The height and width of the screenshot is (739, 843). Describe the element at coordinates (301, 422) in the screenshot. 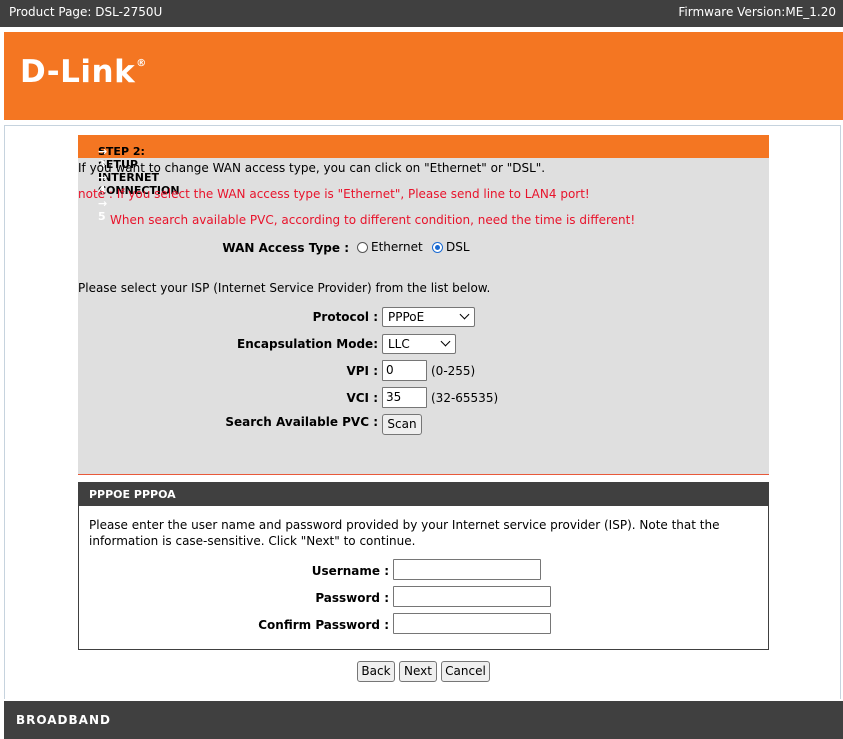

I see `search-pvc-label: Search Available PVC :` at that location.